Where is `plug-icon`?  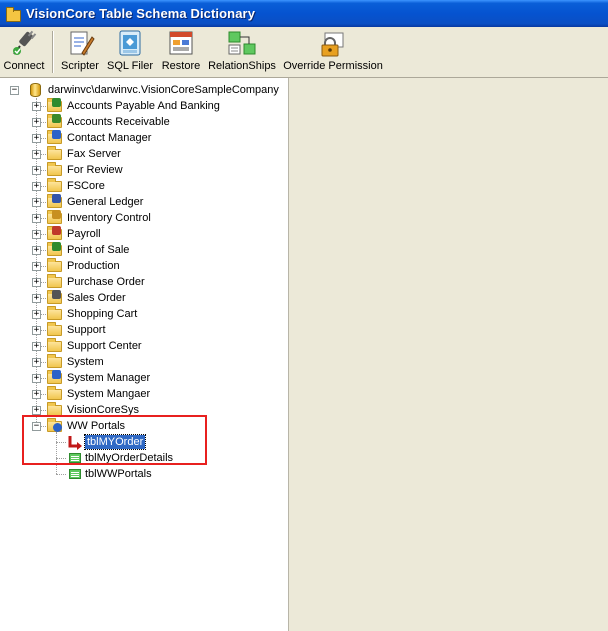
plug-icon is located at coordinates (24, 44).